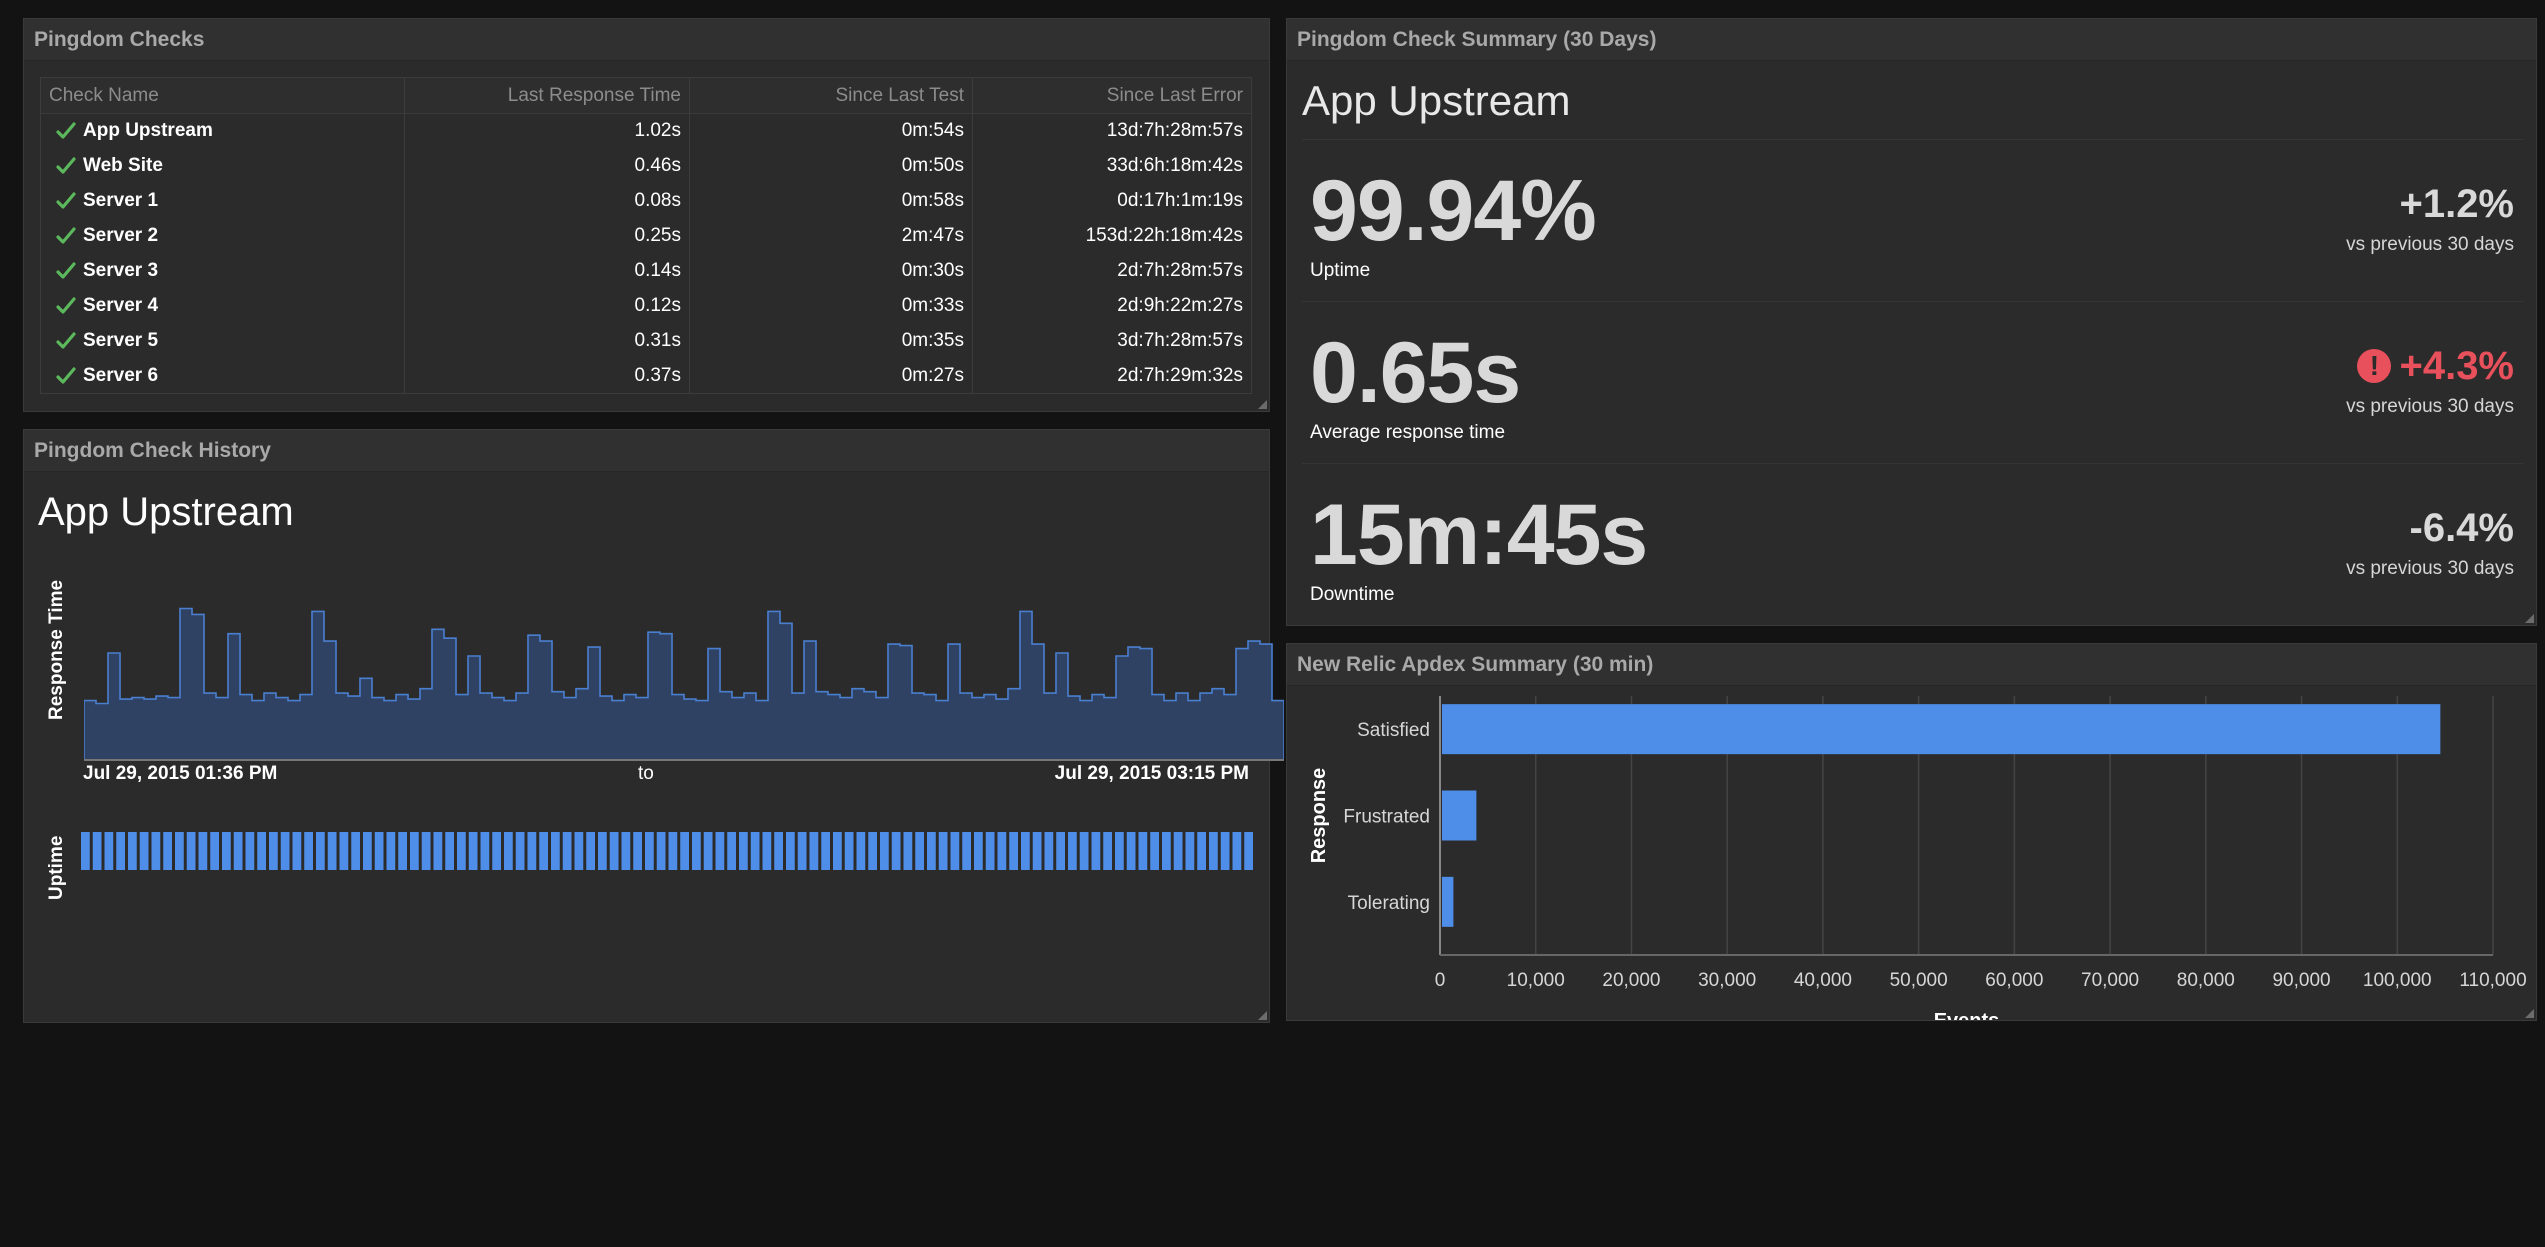 The image size is (2545, 1247). I want to click on last-response-cell: 0.12s, so click(547, 306).